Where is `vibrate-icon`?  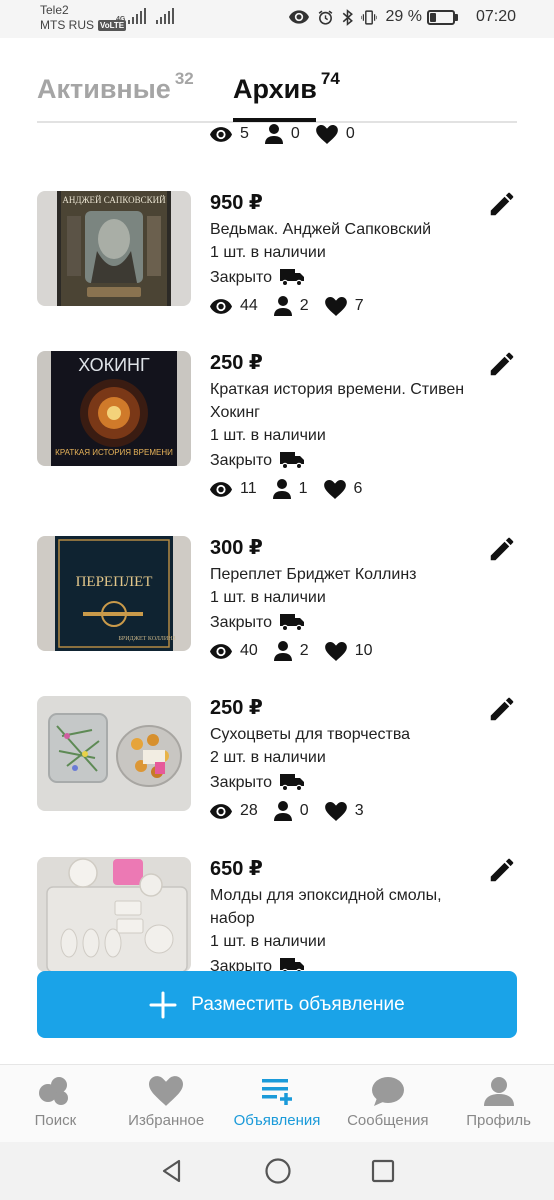
vibrate-icon is located at coordinates (369, 17).